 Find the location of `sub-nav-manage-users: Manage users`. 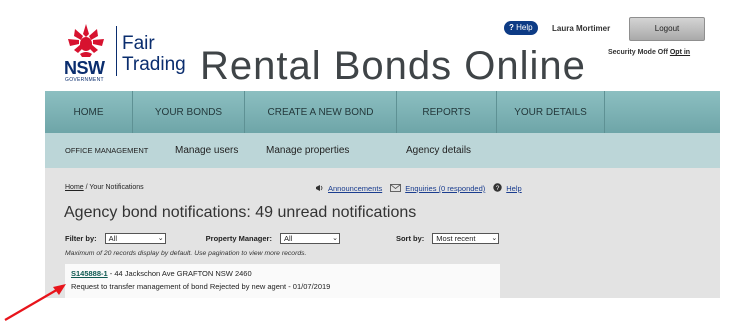

sub-nav-manage-users: Manage users is located at coordinates (220, 150).